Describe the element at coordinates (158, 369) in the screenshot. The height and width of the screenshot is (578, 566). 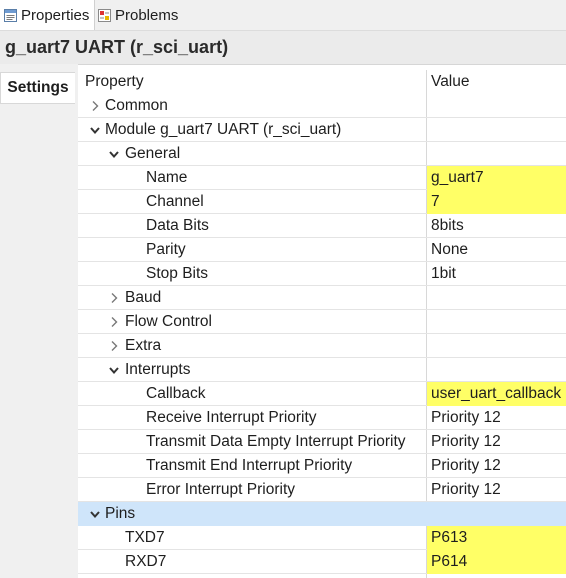
I see `property-label: Interrupts` at that location.